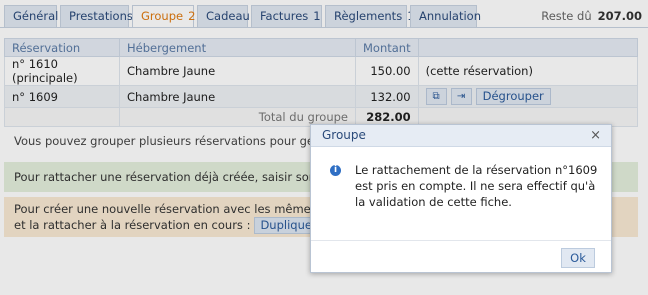  Describe the element at coordinates (335, 170) in the screenshot. I see `info-icon: i` at that location.